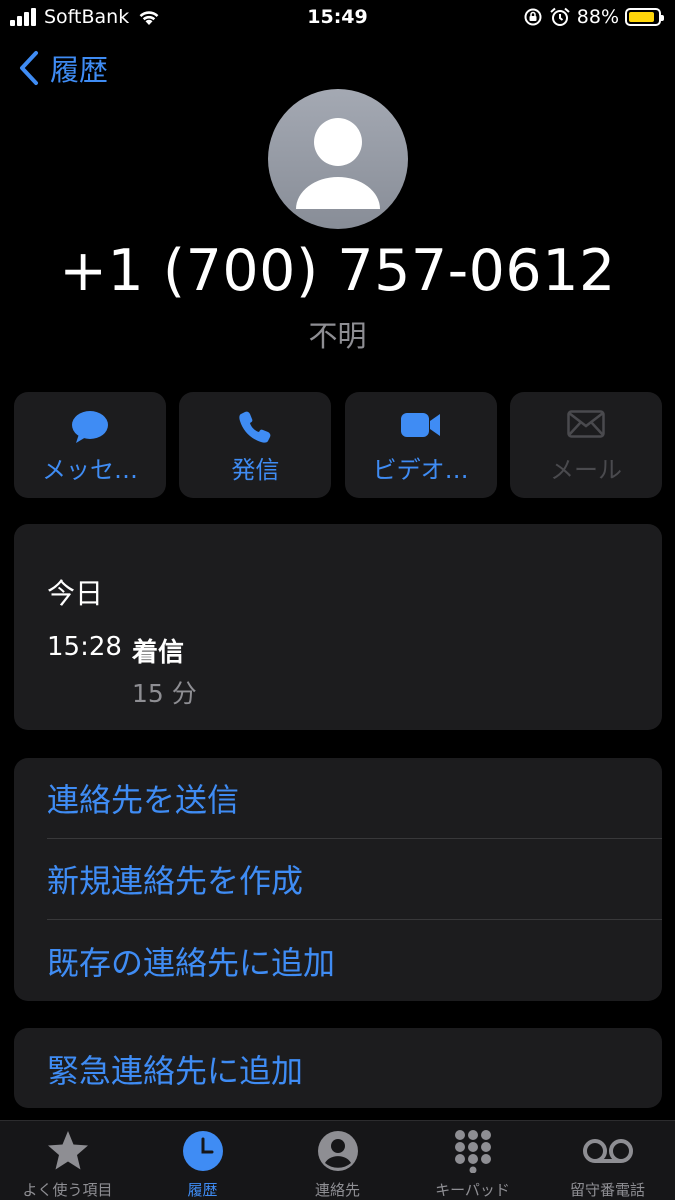 The height and width of the screenshot is (1200, 675). I want to click on tab-recents: 履歴, so click(202, 1160).